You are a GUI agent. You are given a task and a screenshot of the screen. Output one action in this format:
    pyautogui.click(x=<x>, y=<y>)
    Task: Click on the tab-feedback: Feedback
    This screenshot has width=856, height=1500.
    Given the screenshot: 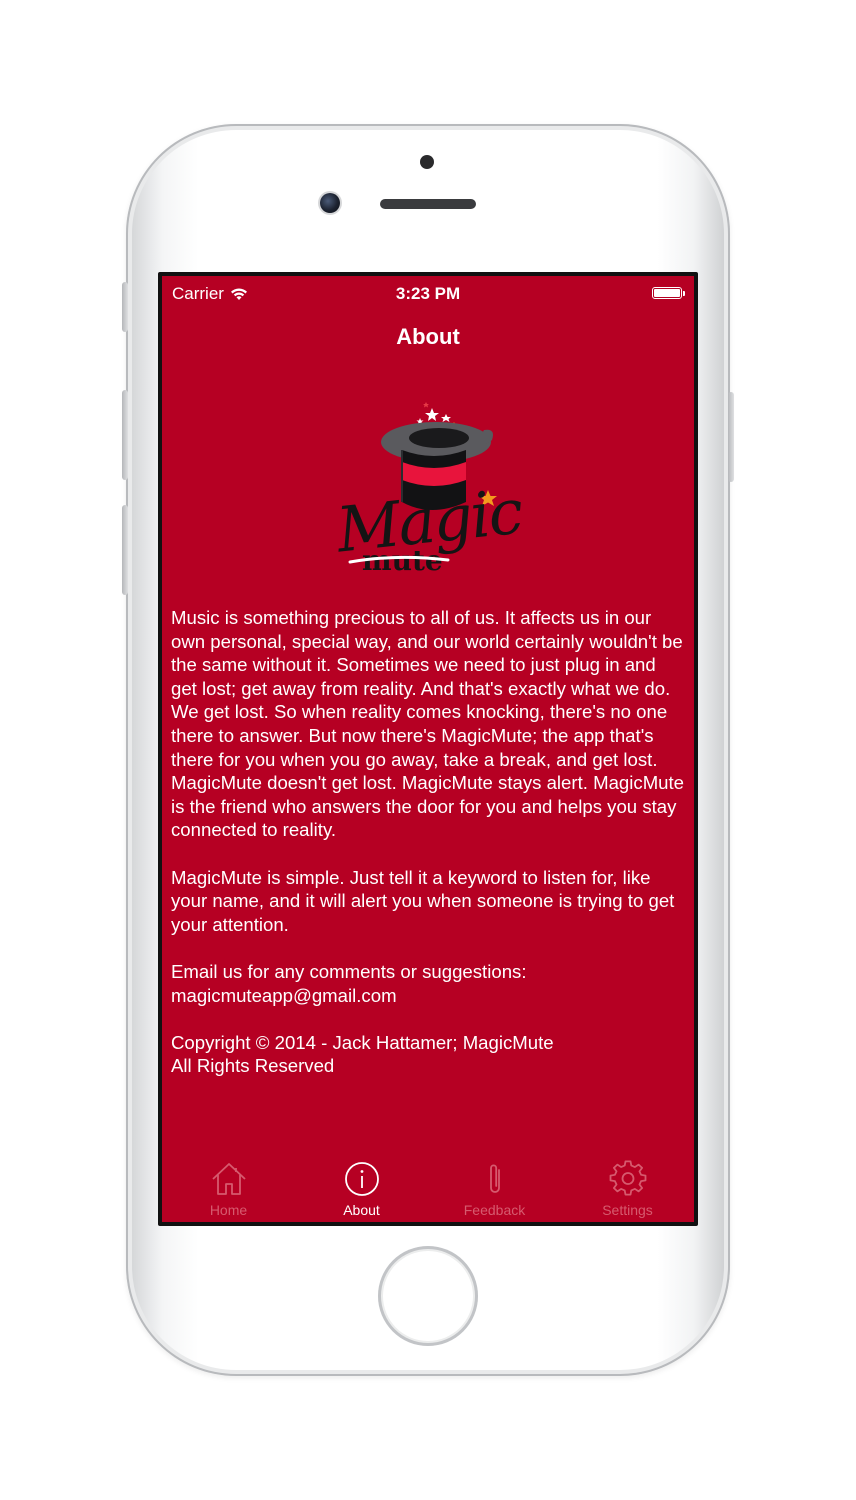 What is the action you would take?
    pyautogui.click(x=494, y=1187)
    